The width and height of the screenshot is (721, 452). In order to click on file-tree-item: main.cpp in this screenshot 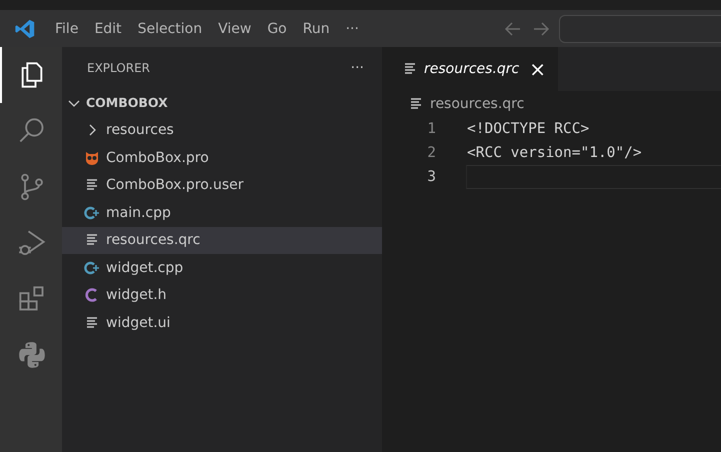, I will do `click(222, 212)`.